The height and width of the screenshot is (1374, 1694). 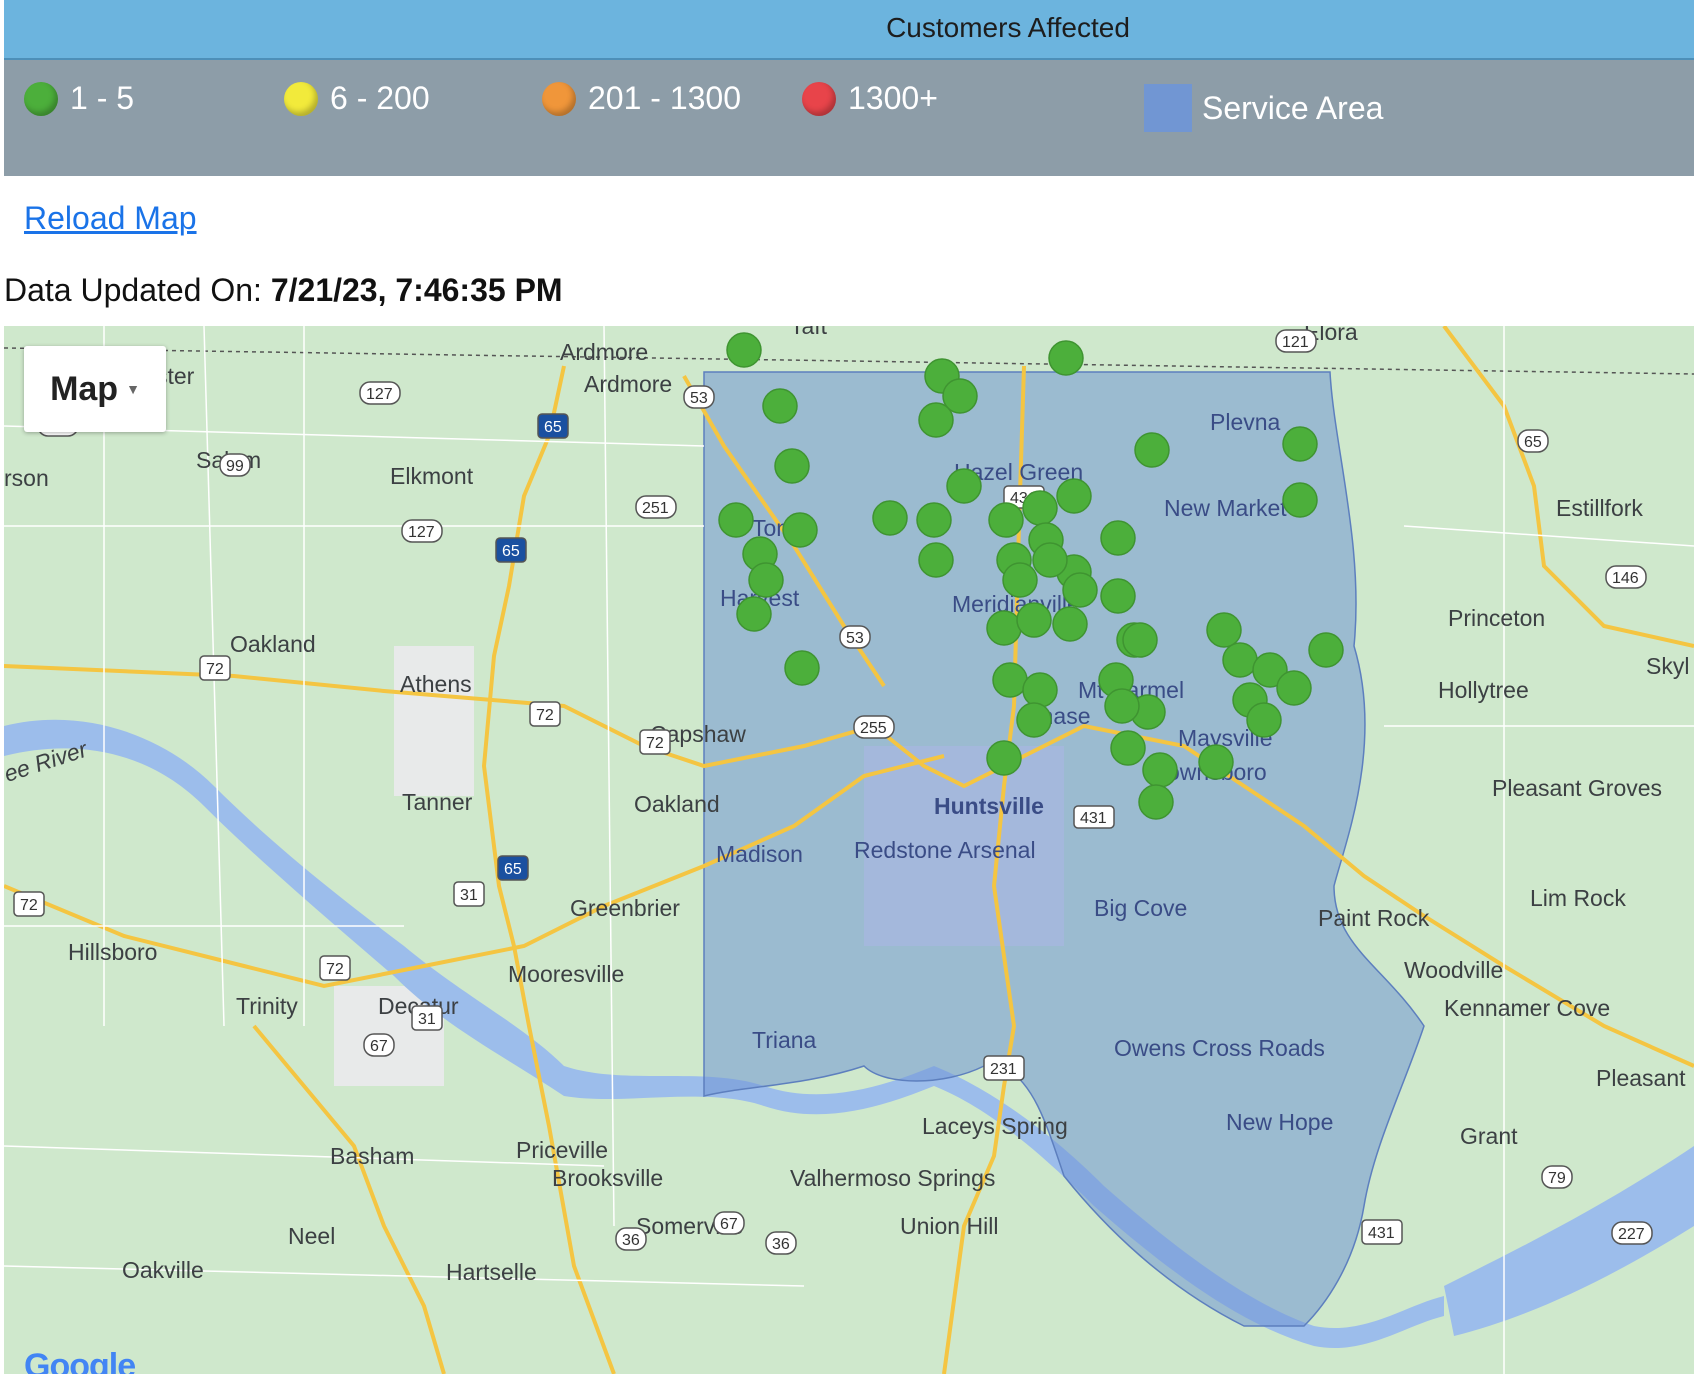 What do you see at coordinates (41, 98) in the screenshot?
I see `green-dot-icon` at bounding box center [41, 98].